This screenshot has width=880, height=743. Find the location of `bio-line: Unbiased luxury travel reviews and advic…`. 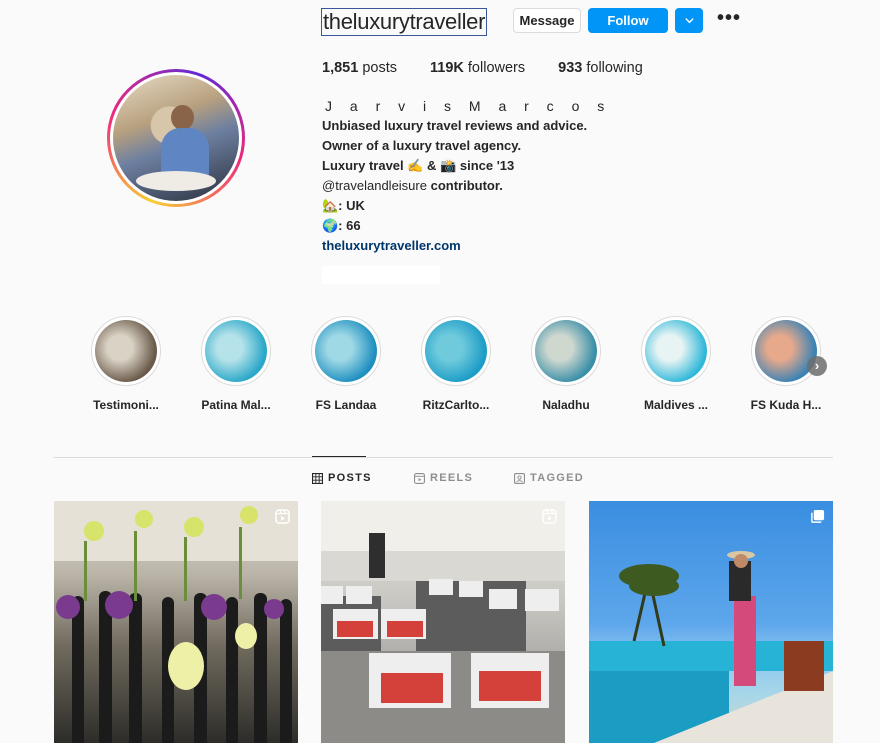

bio-line: Unbiased luxury travel reviews and advic… is located at coordinates (455, 125).